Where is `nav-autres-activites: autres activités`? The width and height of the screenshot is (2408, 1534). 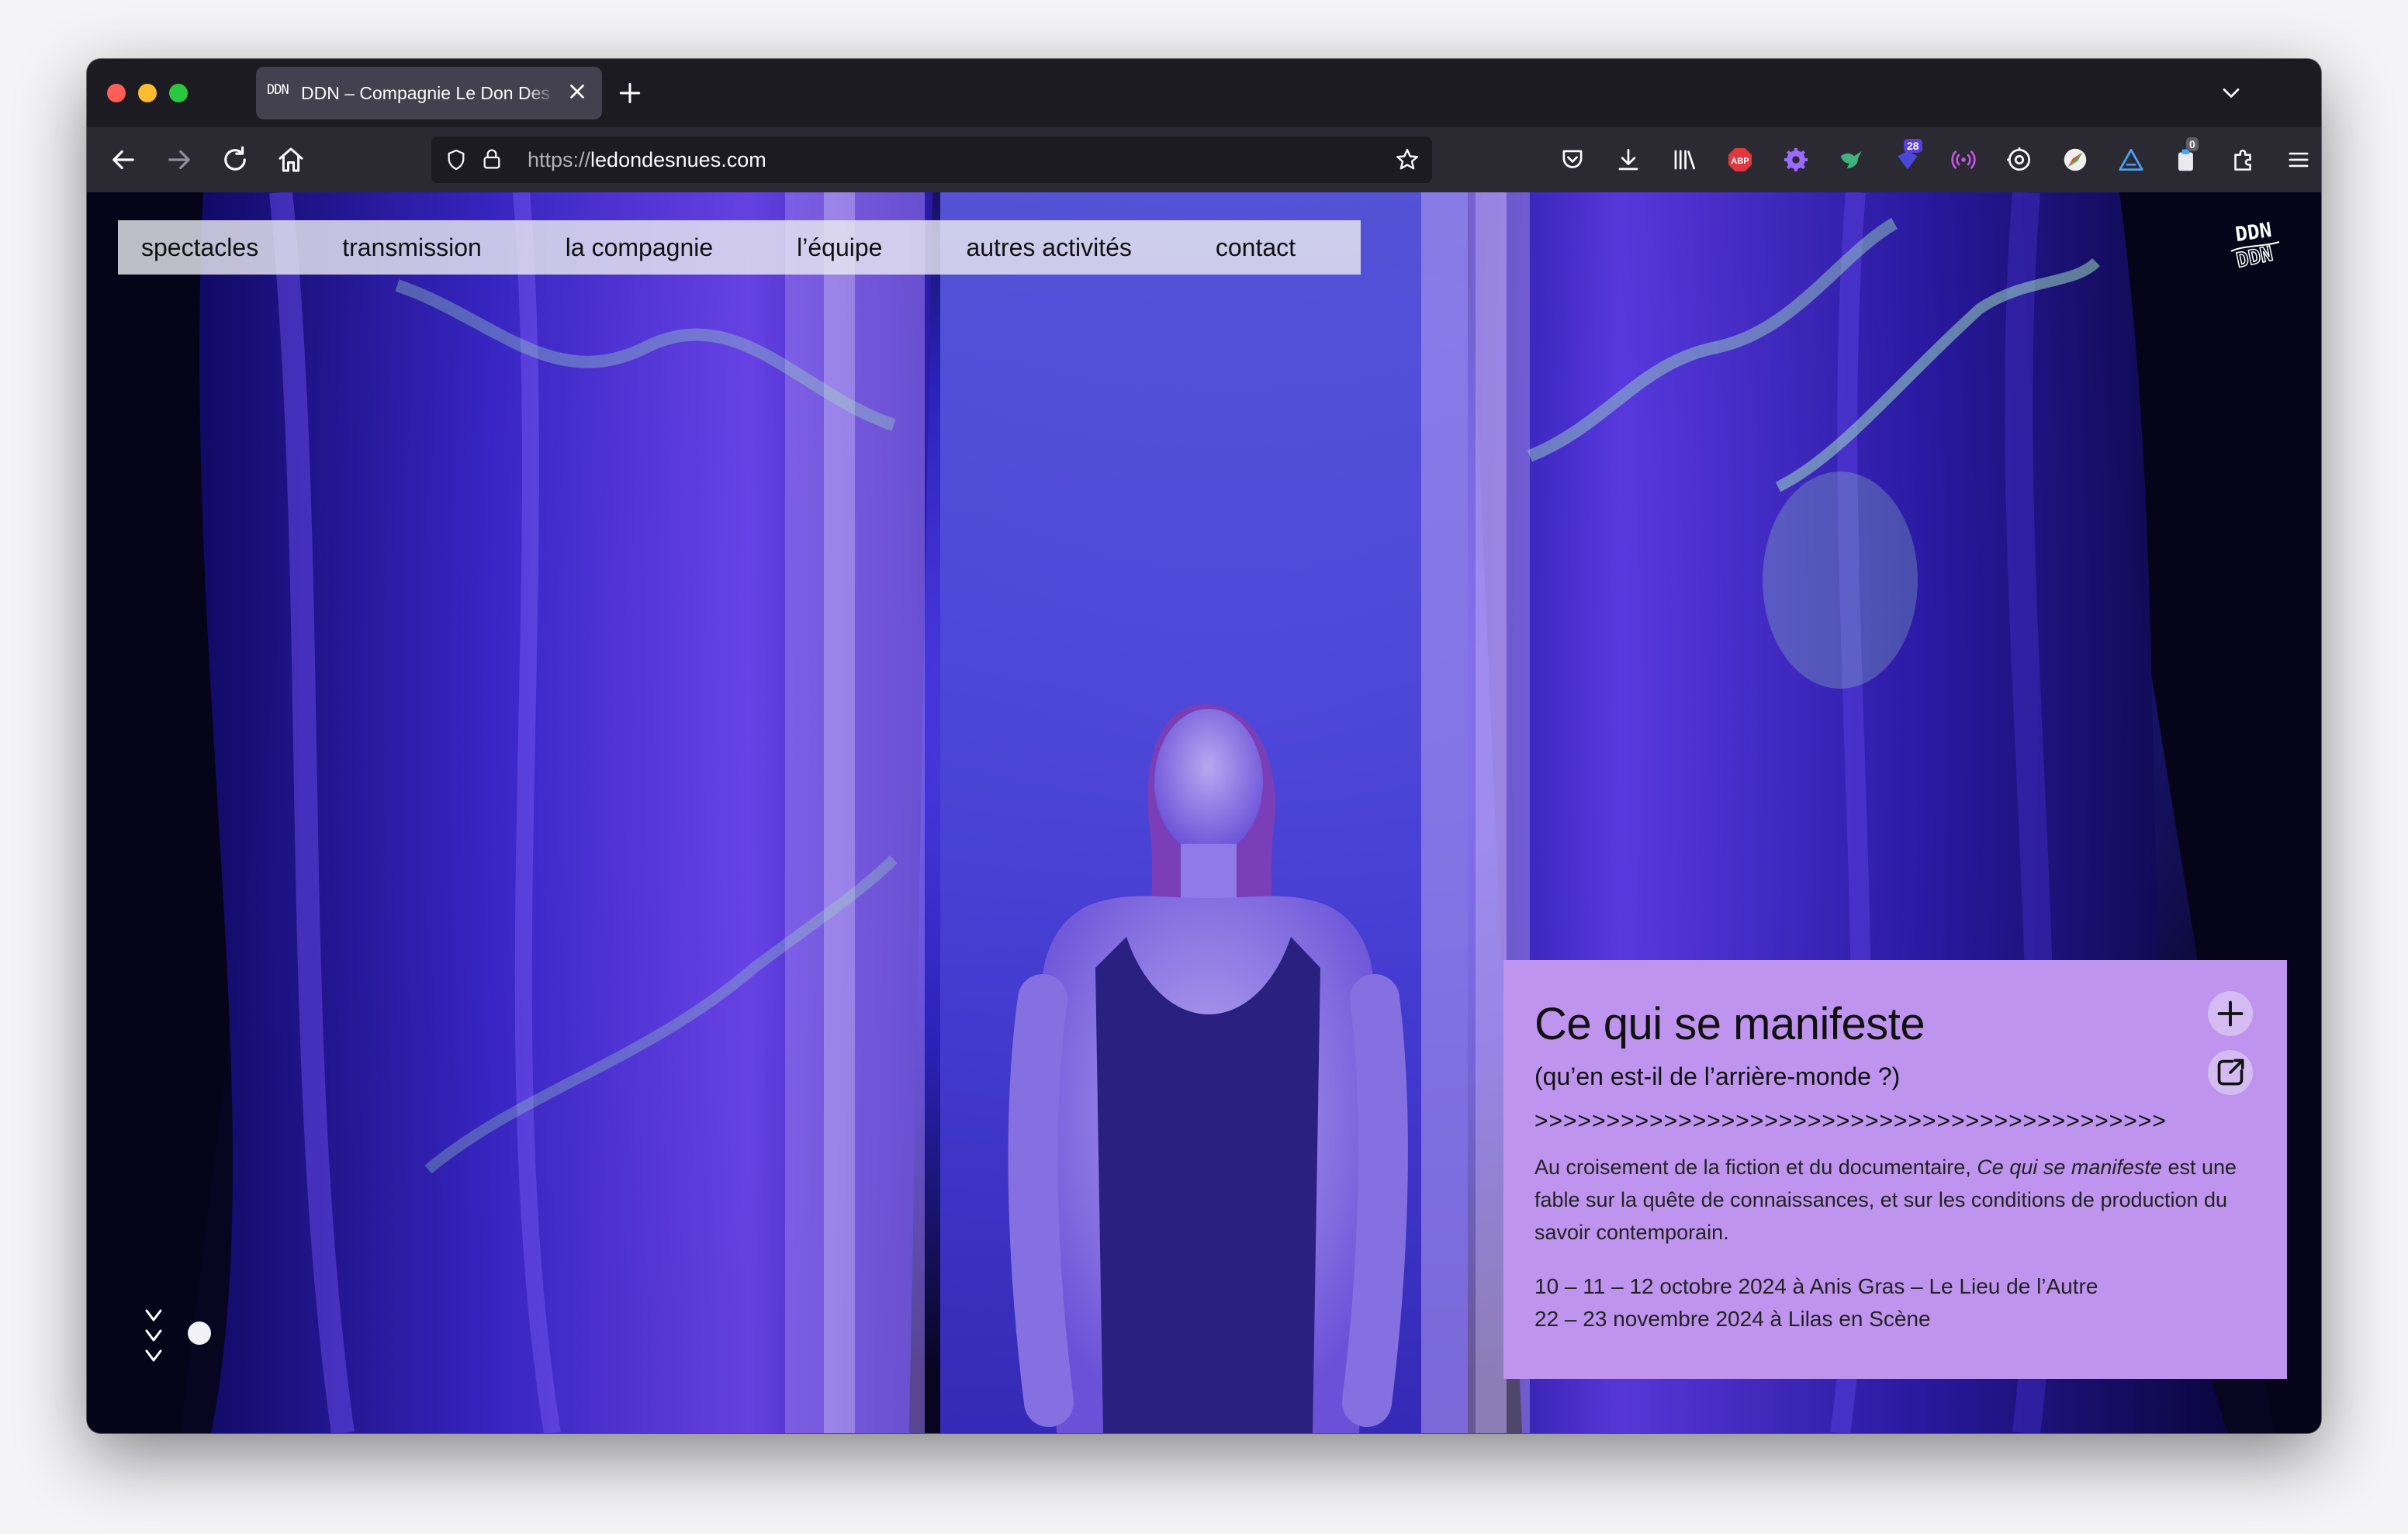 nav-autres-activites: autres activités is located at coordinates (1048, 247).